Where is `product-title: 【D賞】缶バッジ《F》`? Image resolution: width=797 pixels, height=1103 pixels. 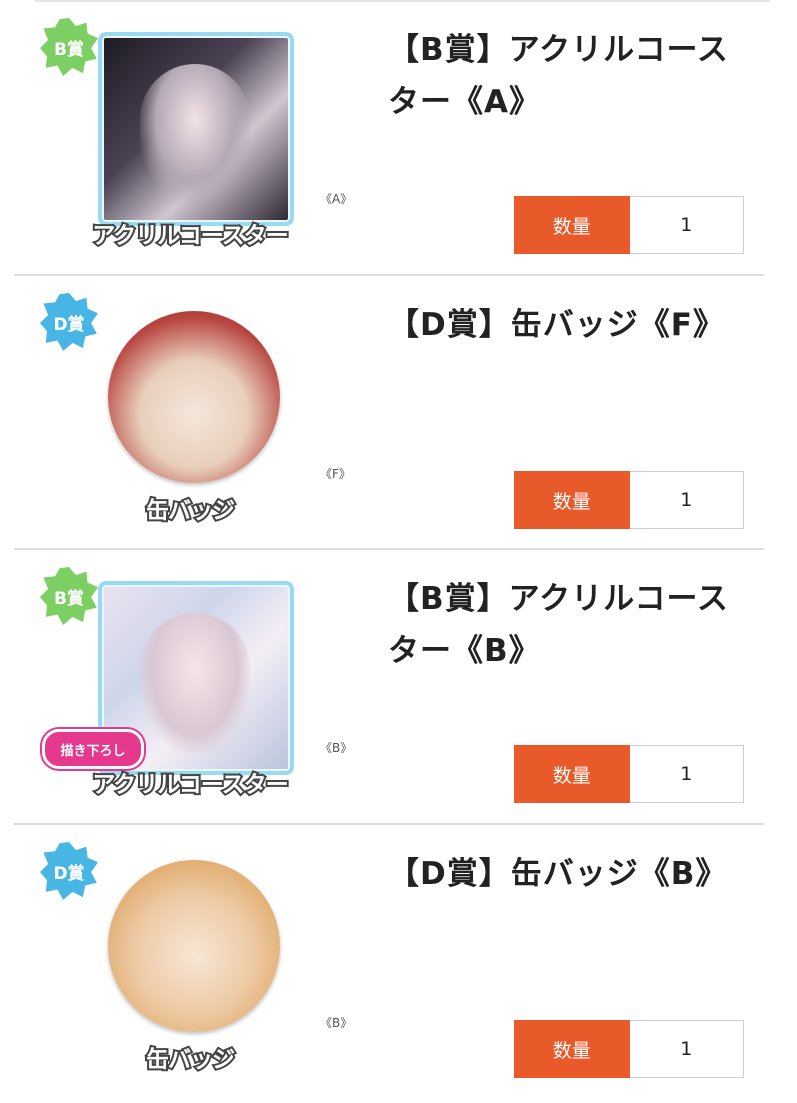
product-title: 【D賞】缶バッジ《F》 is located at coordinates (573, 325).